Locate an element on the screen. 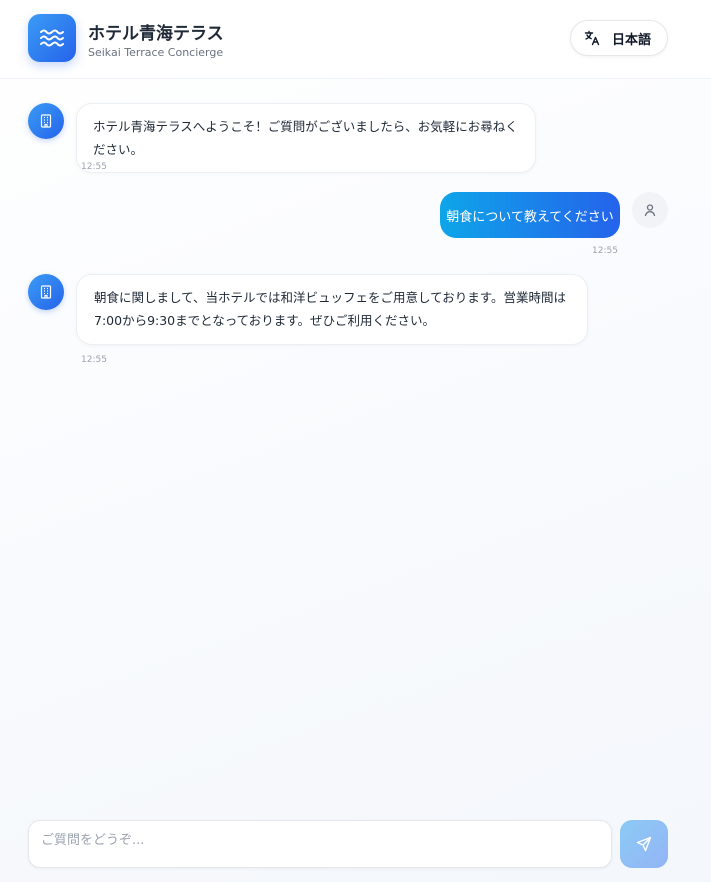 The width and height of the screenshot is (711, 882). message-text: 朝食について教えてください is located at coordinates (530, 217).